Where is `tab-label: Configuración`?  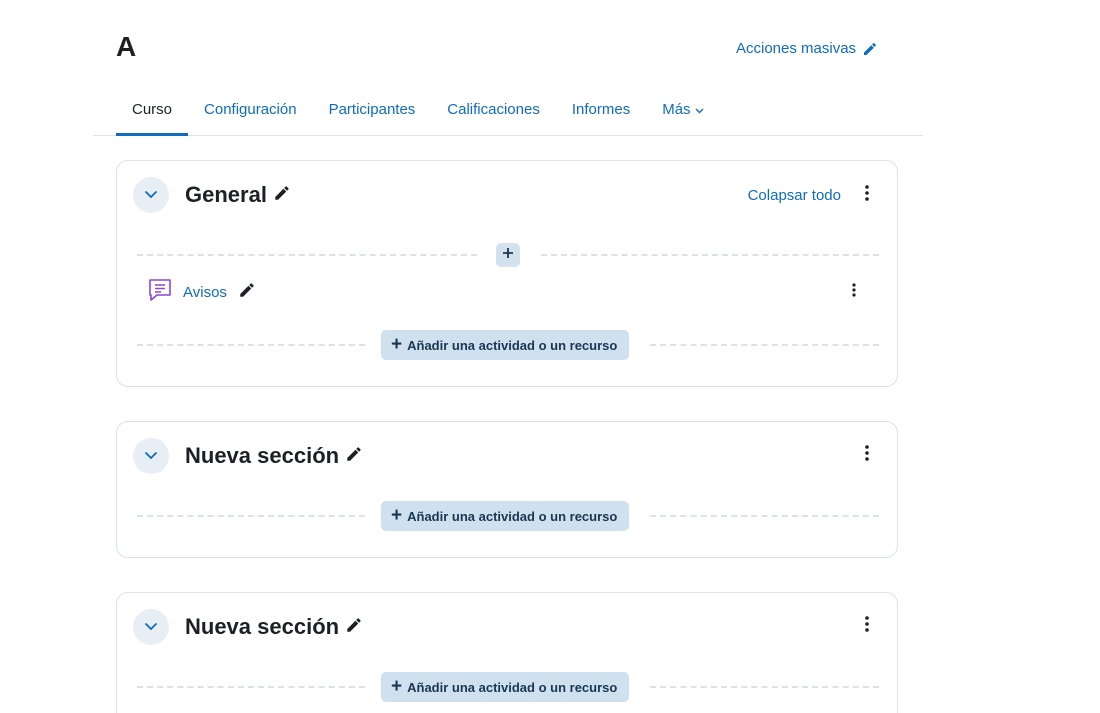
tab-label: Configuración is located at coordinates (250, 109).